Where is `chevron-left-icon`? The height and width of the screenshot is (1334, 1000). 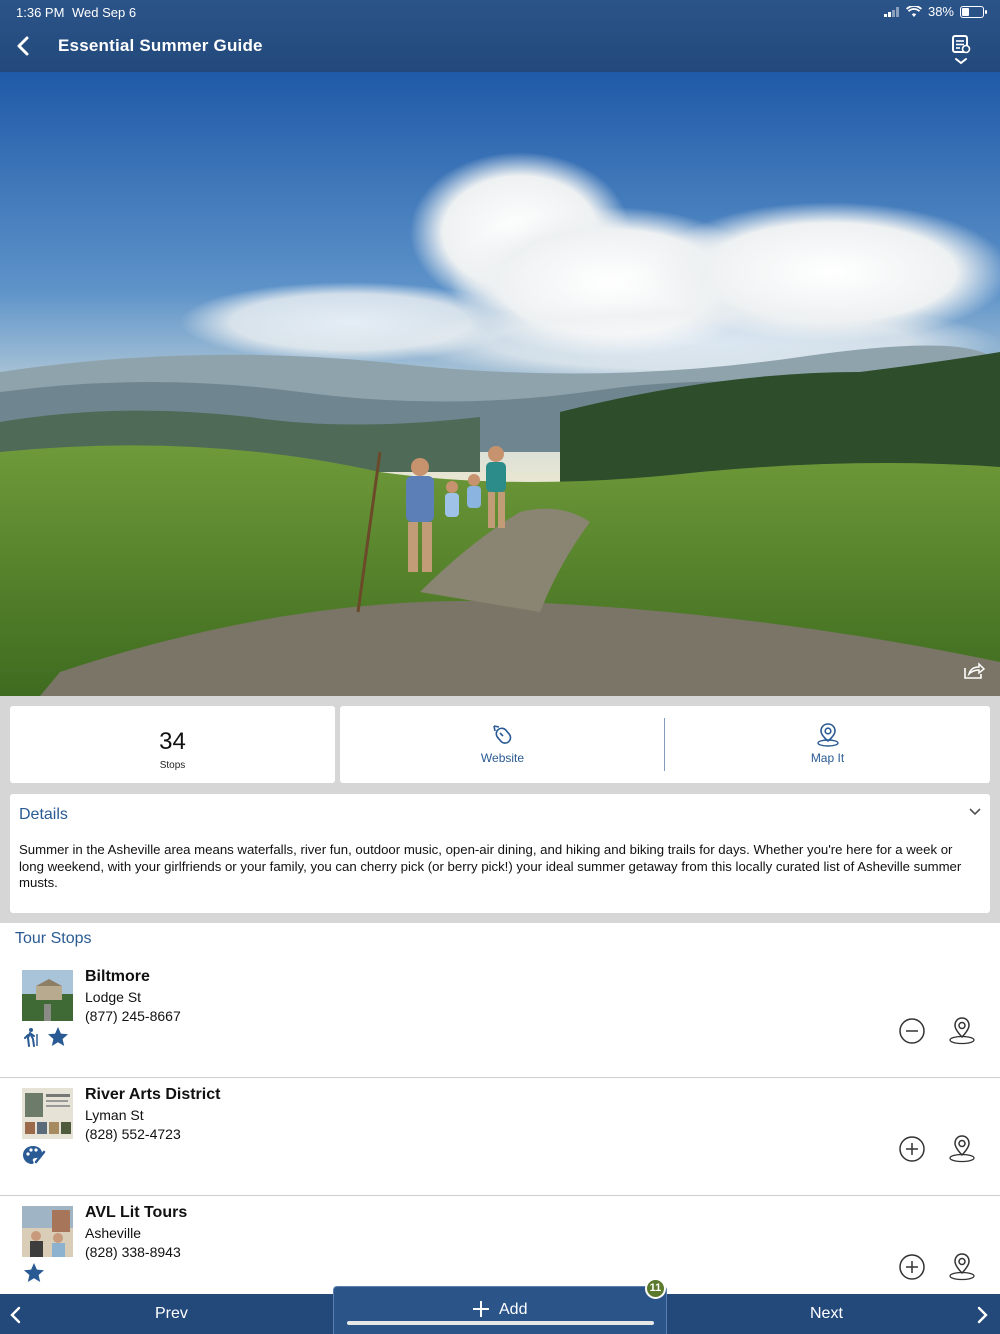
chevron-left-icon is located at coordinates (15, 1315).